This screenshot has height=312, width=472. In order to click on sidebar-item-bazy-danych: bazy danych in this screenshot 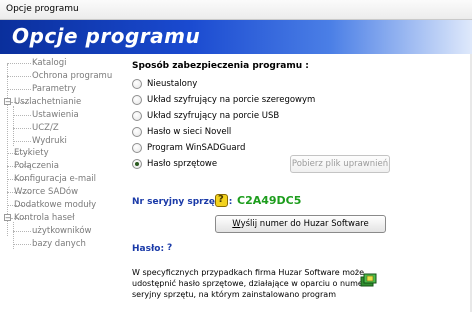, I will do `click(59, 244)`.